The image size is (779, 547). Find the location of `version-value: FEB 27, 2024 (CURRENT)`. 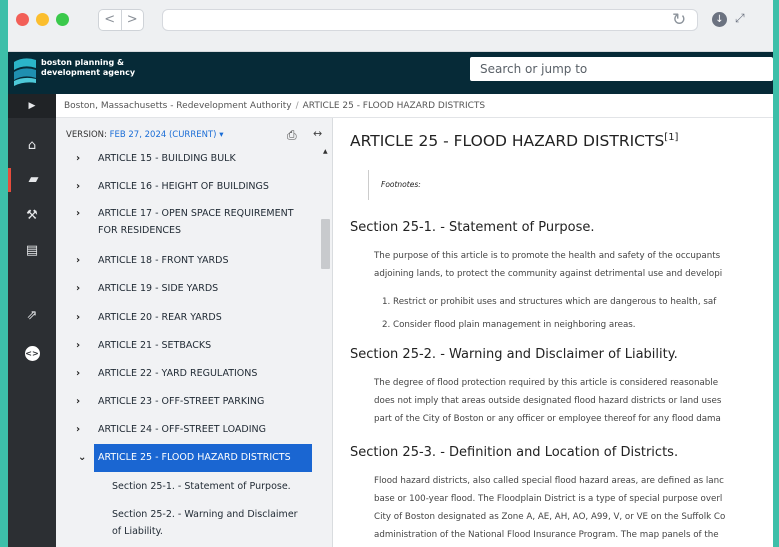

version-value: FEB 27, 2024 (CURRENT) is located at coordinates (163, 135).